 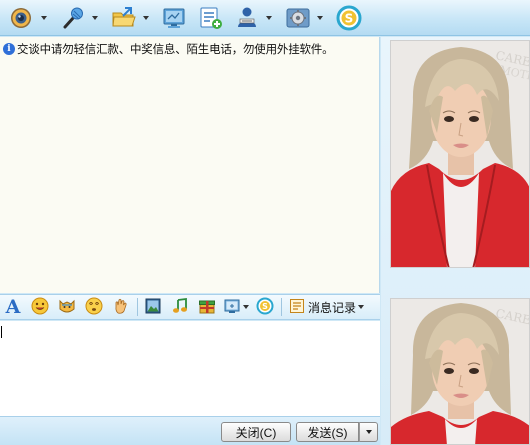 I want to click on friend-avatar-photo: CAREF MOTI, so click(x=460, y=154).